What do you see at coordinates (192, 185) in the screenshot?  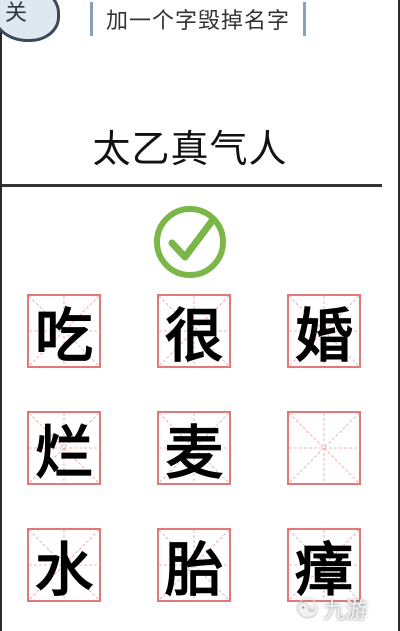 I see `divider` at bounding box center [192, 185].